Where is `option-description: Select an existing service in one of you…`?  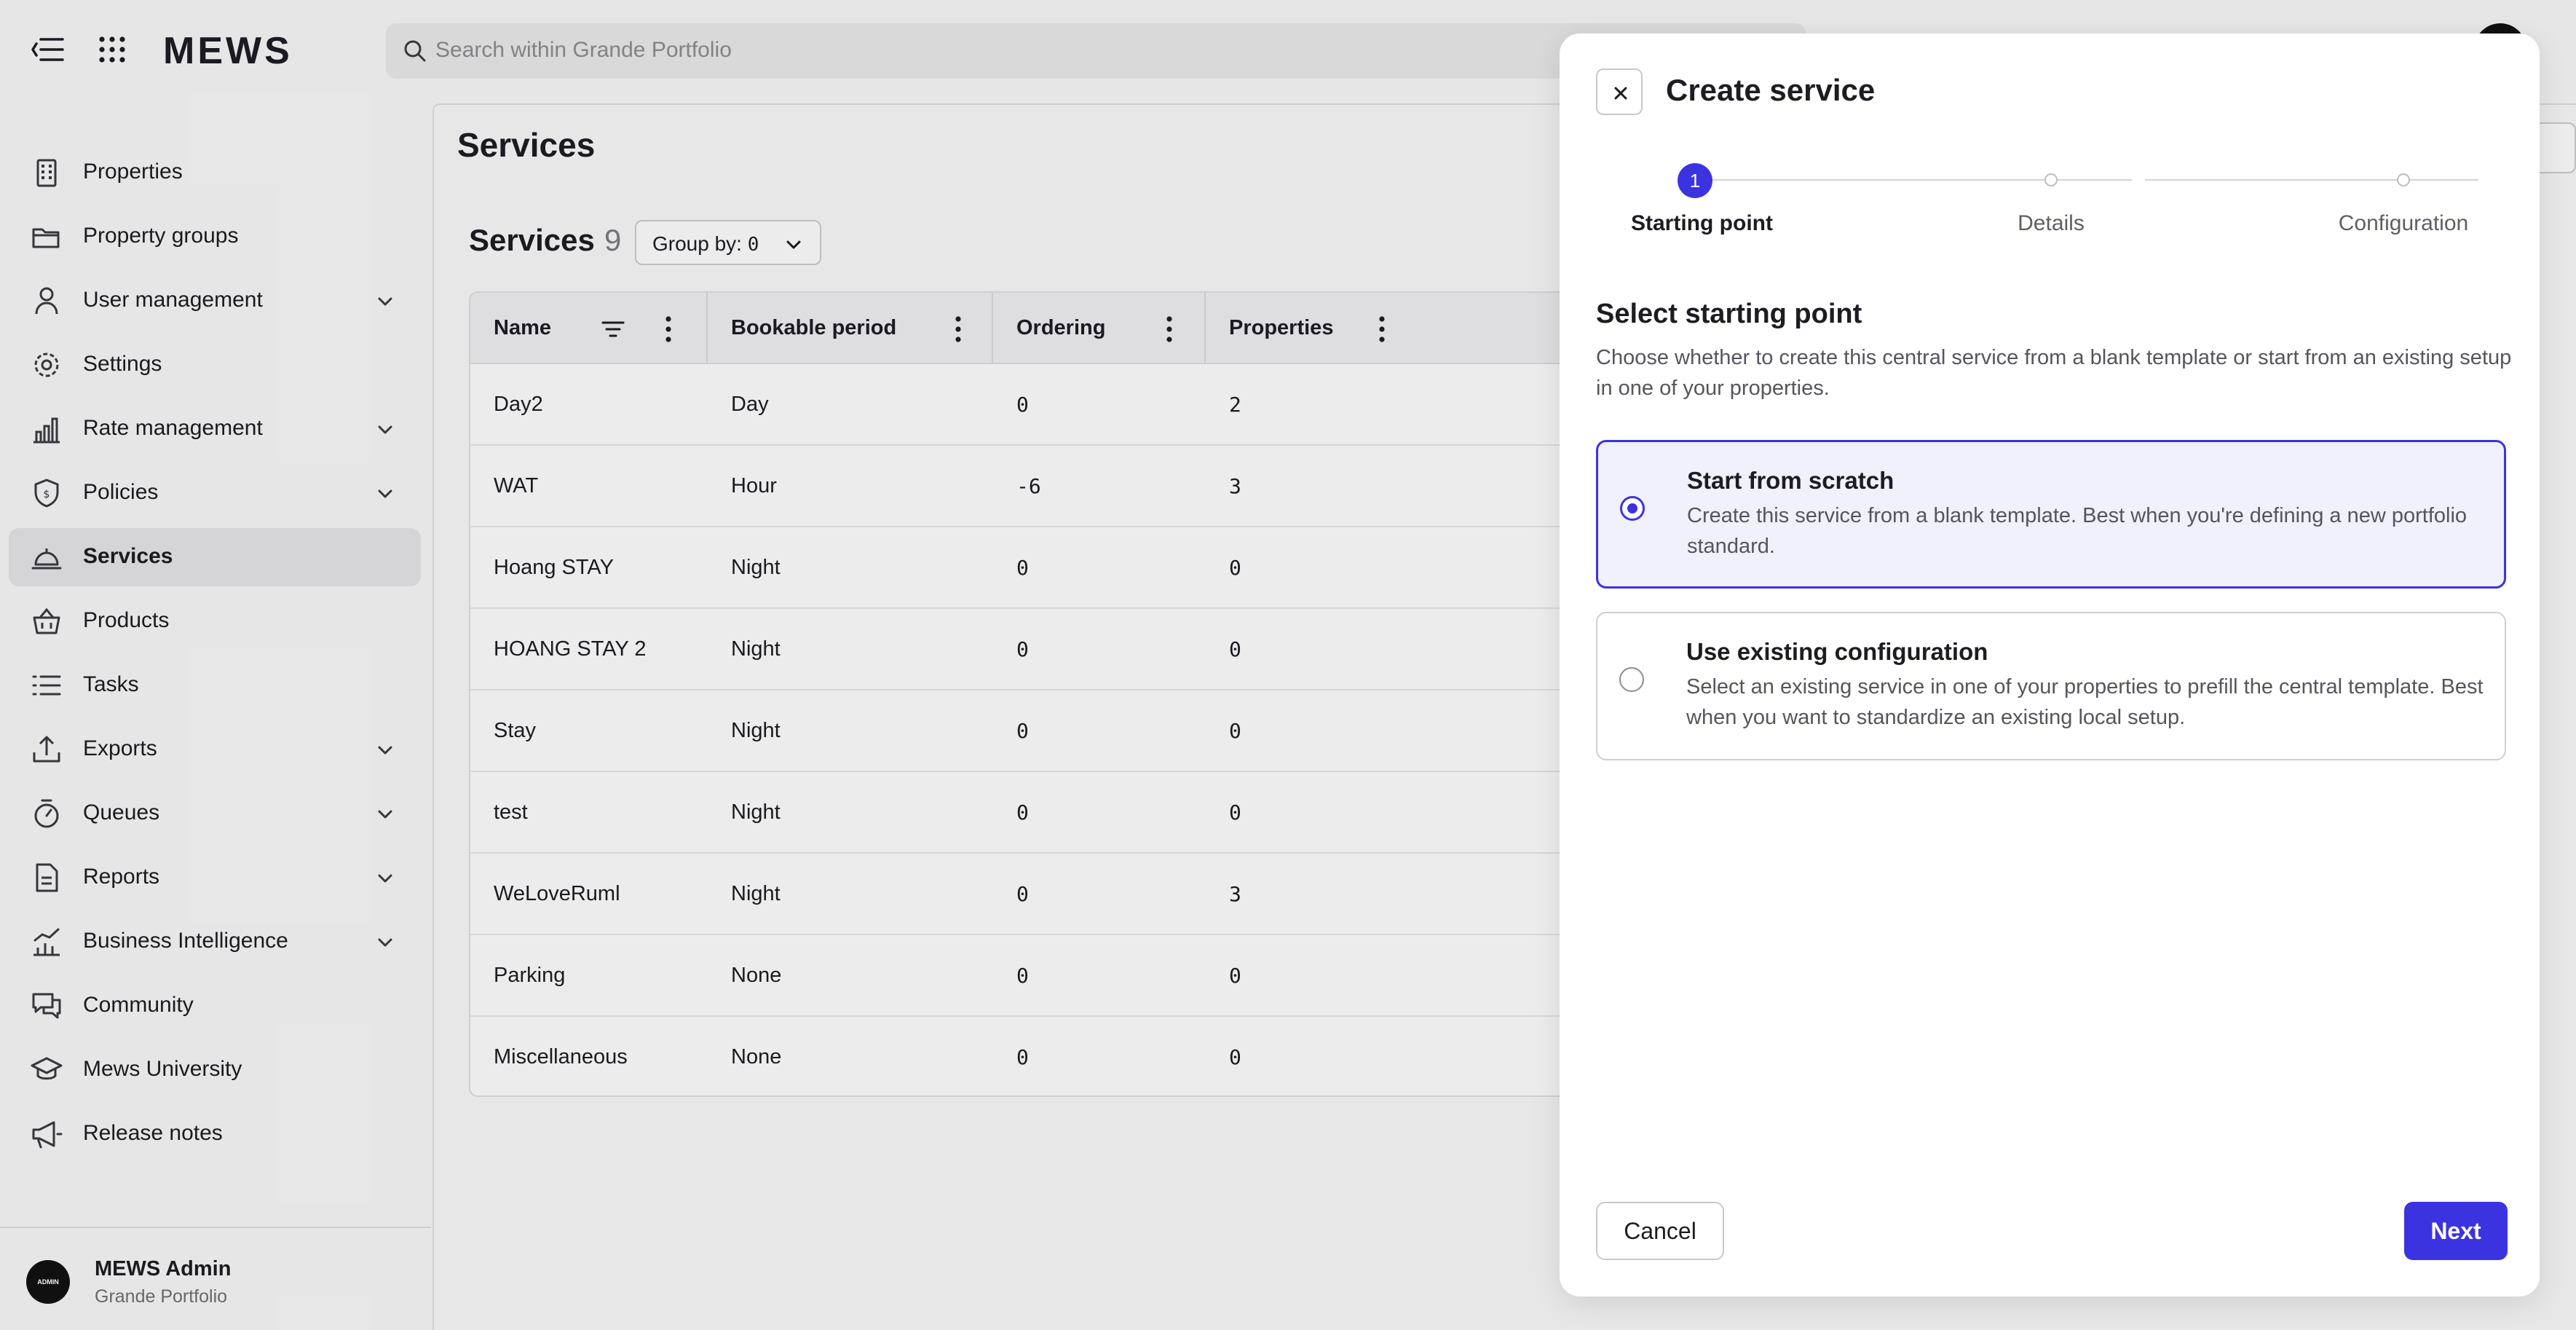
option-description: Select an existing service in one of you… is located at coordinates (2085, 702).